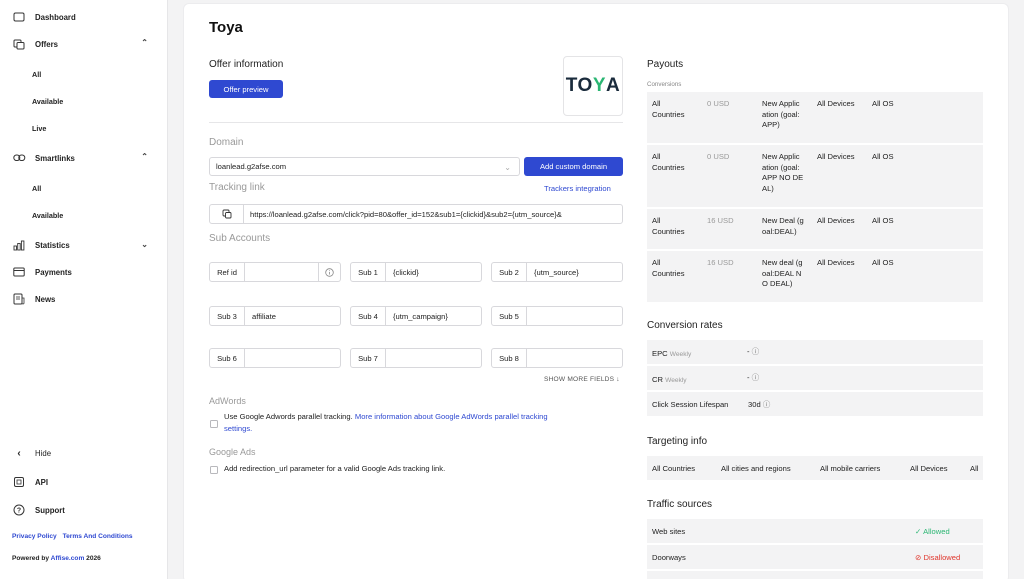 The image size is (1024, 579). Describe the element at coordinates (238, 428) in the screenshot. I see `adwords-more-info-link-end: settings.` at that location.